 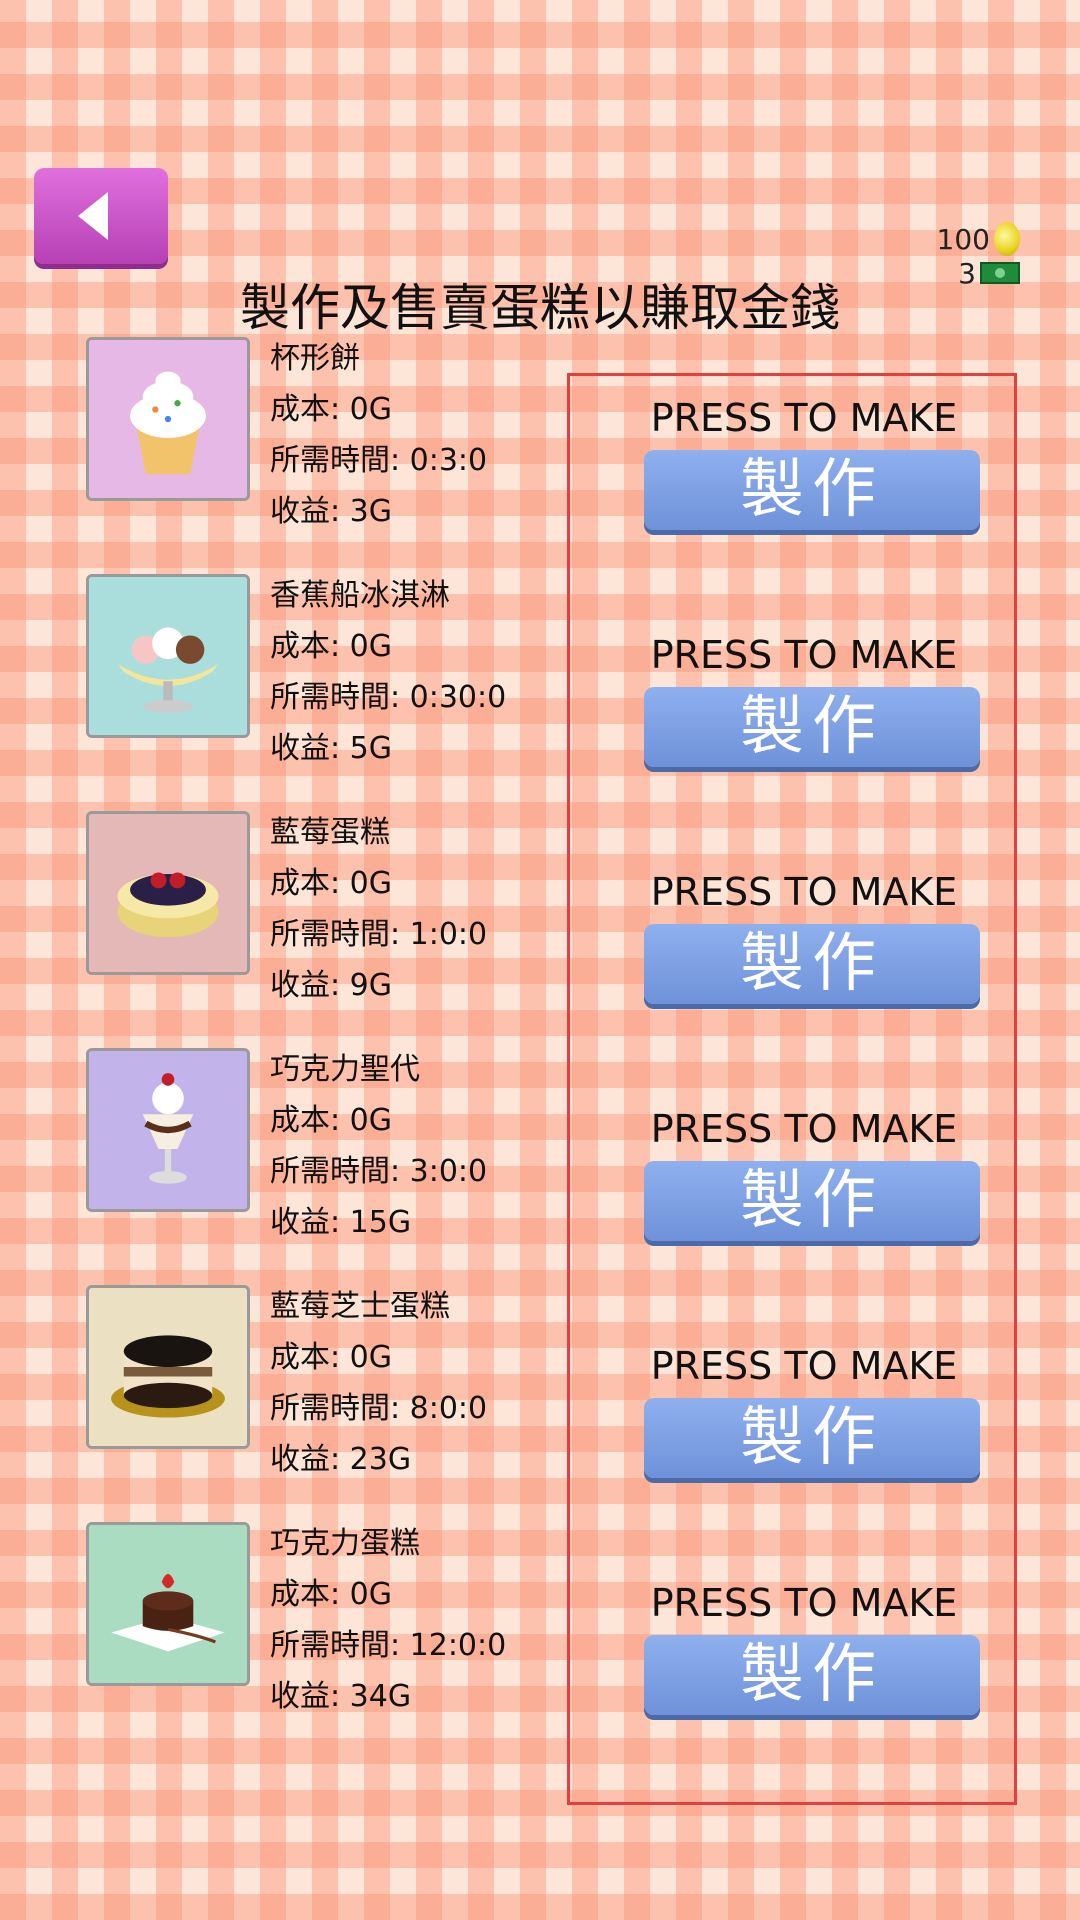 What do you see at coordinates (341, 1222) in the screenshot?
I see `item-profit: 收益: 15G` at bounding box center [341, 1222].